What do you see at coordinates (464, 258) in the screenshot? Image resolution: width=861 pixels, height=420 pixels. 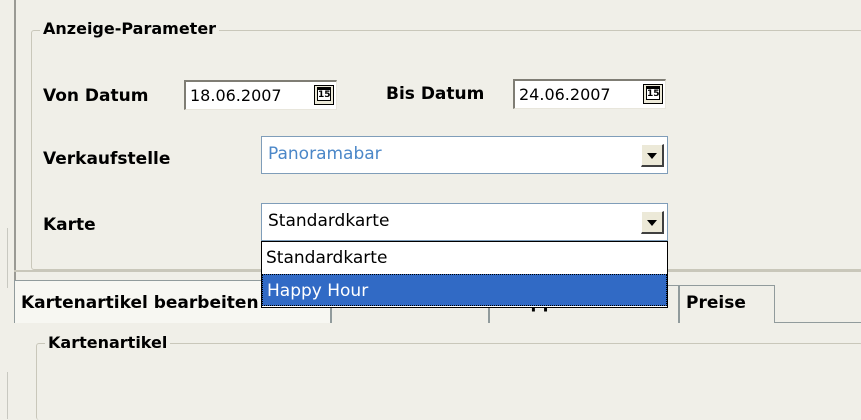 I see `dropdown-option: Standardkarte` at bounding box center [464, 258].